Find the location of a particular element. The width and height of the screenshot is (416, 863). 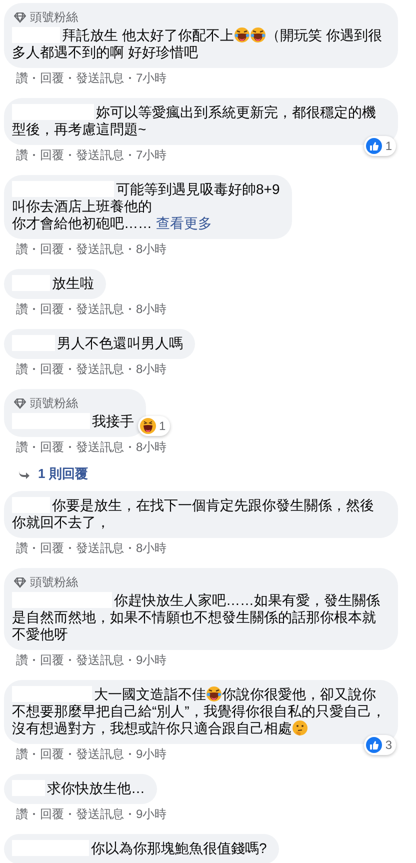

reaction-count: 3 is located at coordinates (380, 745).